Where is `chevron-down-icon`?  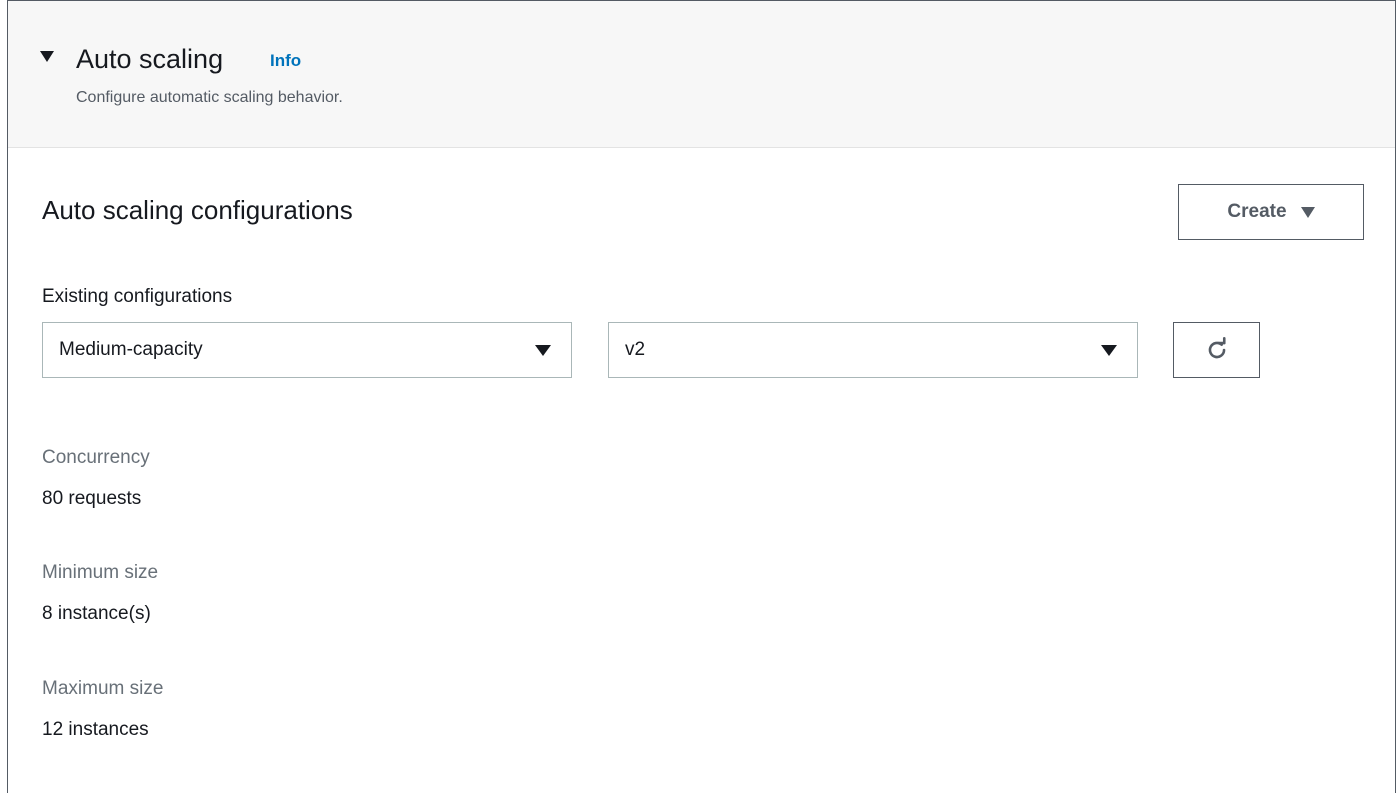 chevron-down-icon is located at coordinates (1307, 212).